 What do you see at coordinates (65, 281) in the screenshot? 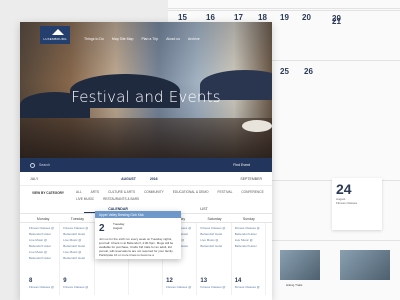
I see `calendar-day-number: 9` at bounding box center [65, 281].